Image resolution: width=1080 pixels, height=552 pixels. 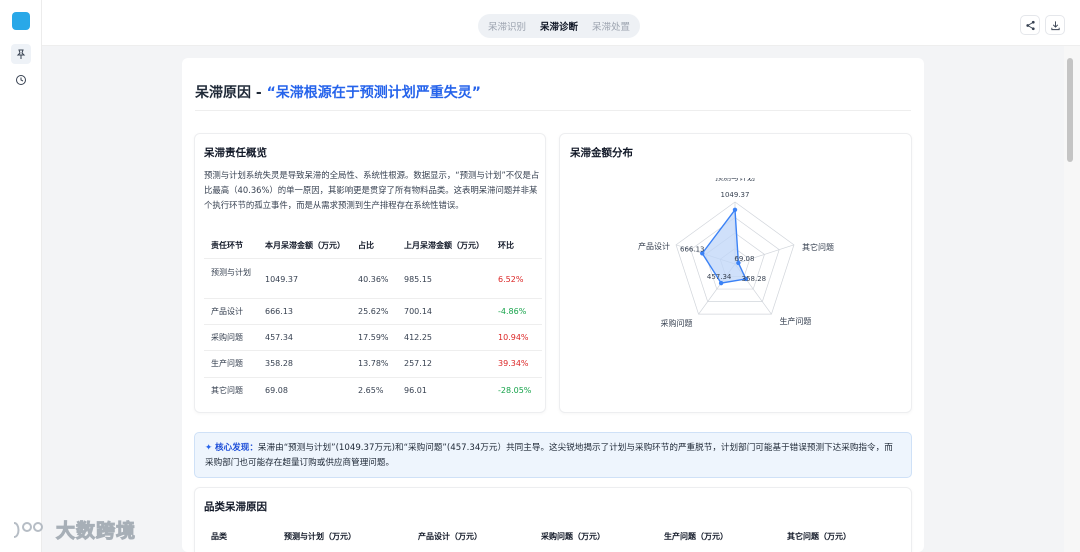 What do you see at coordinates (96, 531) in the screenshot?
I see `watermark-text: 大数跨境` at bounding box center [96, 531].